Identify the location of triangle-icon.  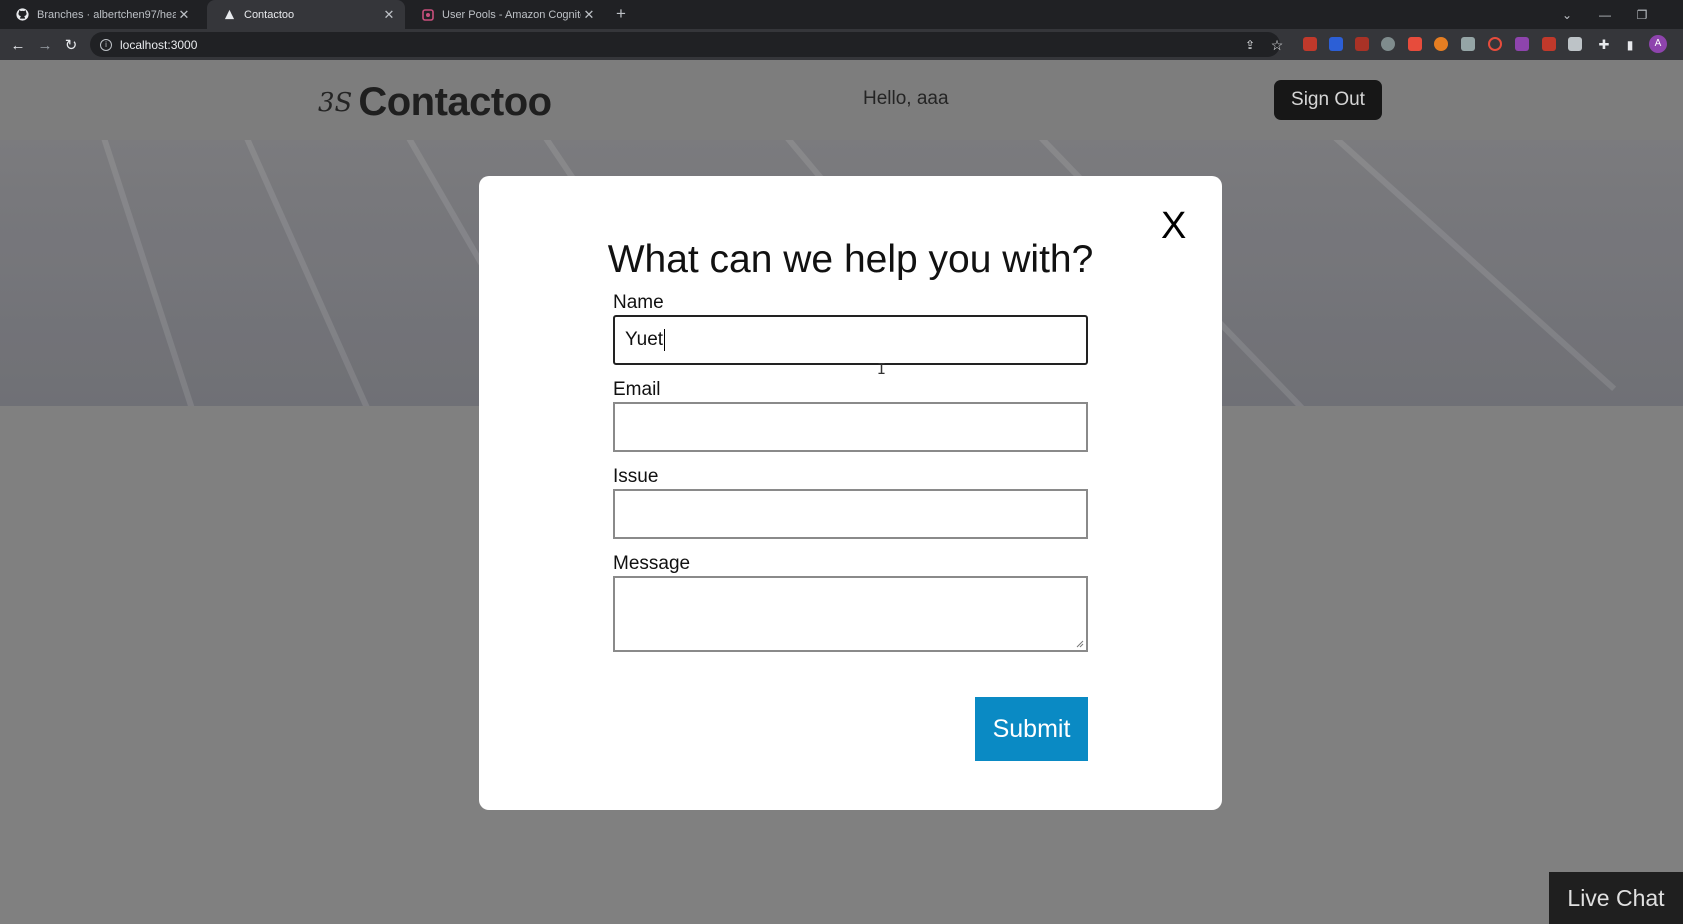
(229, 14).